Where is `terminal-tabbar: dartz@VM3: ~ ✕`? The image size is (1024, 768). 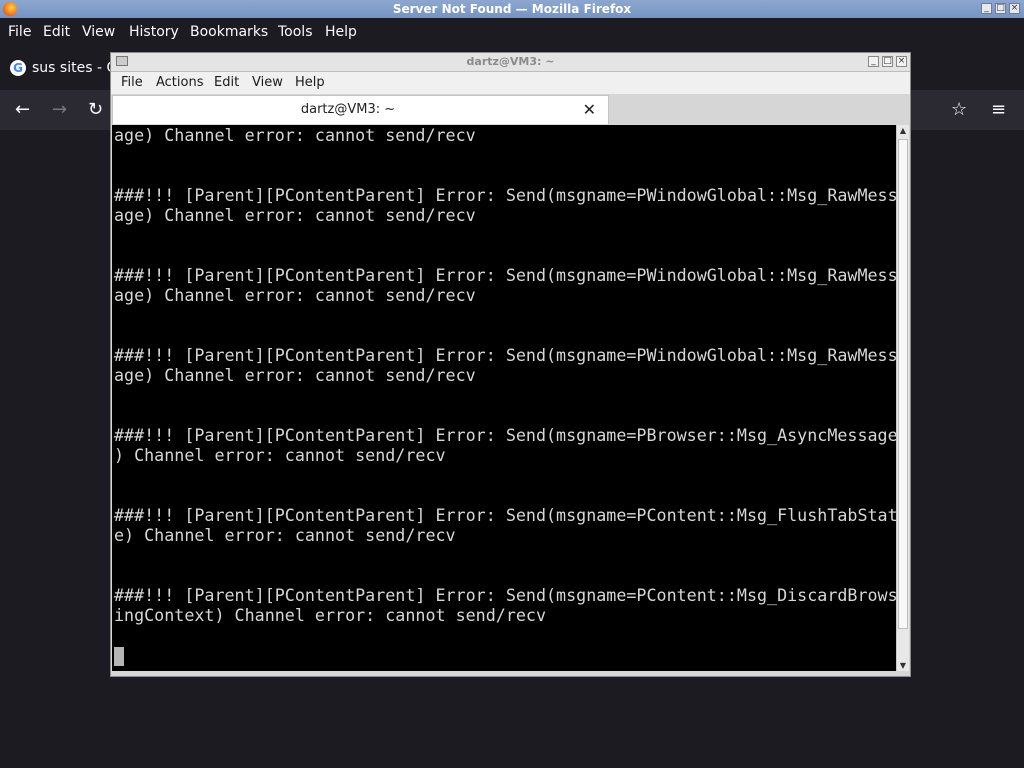
terminal-tabbar: dartz@VM3: ~ ✕ is located at coordinates (510, 109).